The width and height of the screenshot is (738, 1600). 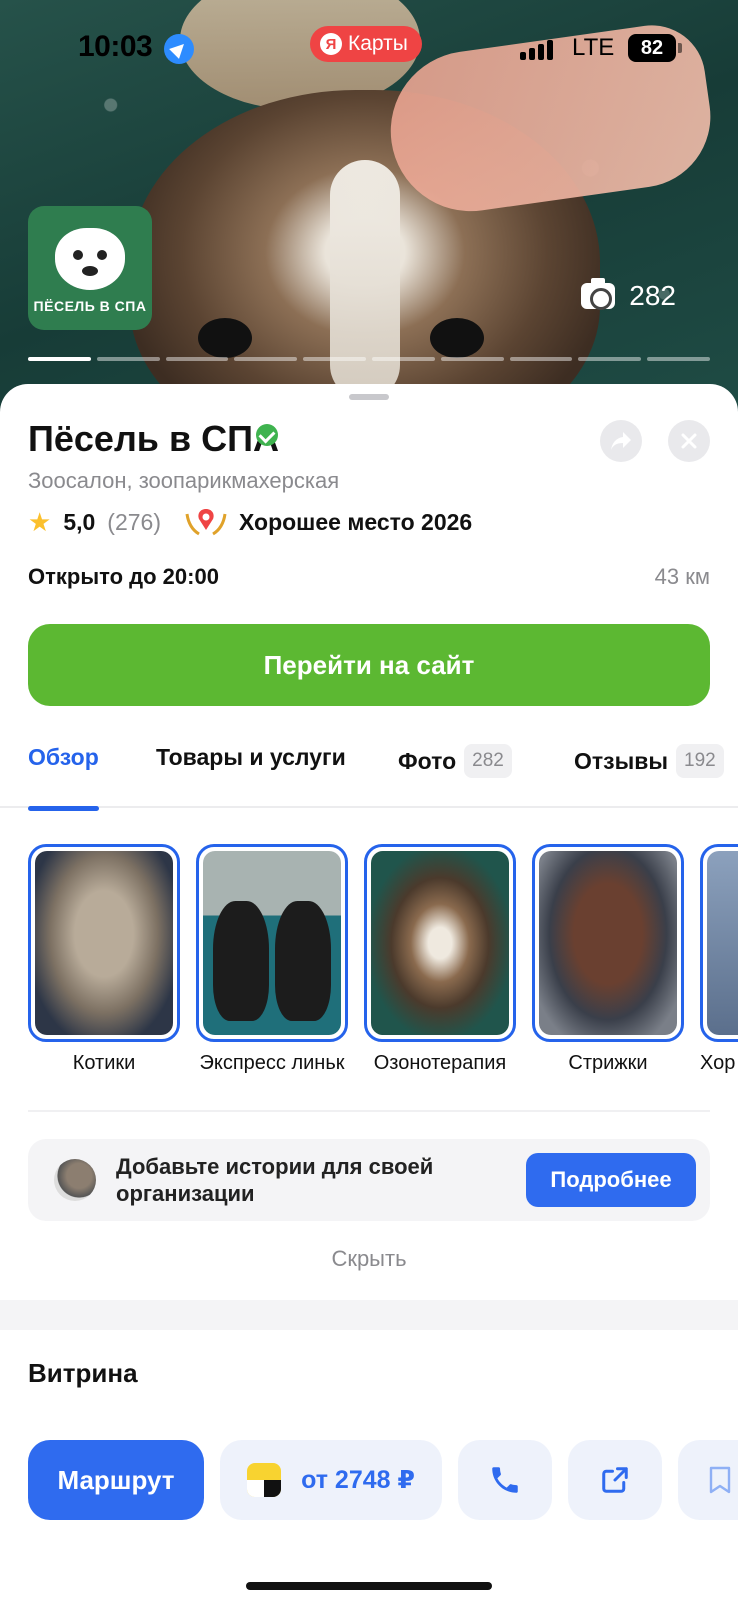 What do you see at coordinates (264, 1480) in the screenshot?
I see `taxi-icon` at bounding box center [264, 1480].